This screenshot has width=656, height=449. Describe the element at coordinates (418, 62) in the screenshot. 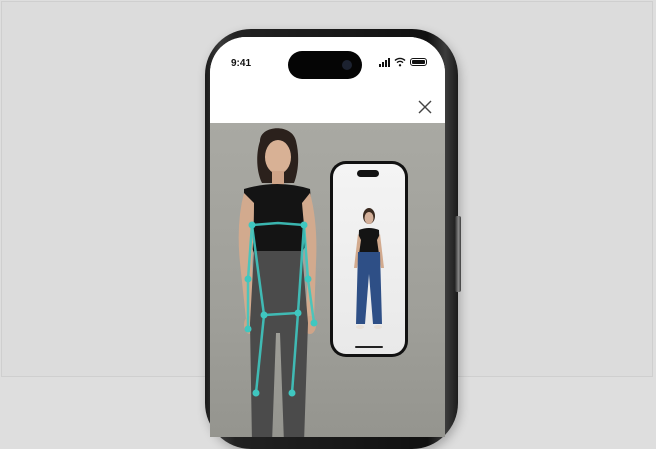

I see `battery-icon` at that location.